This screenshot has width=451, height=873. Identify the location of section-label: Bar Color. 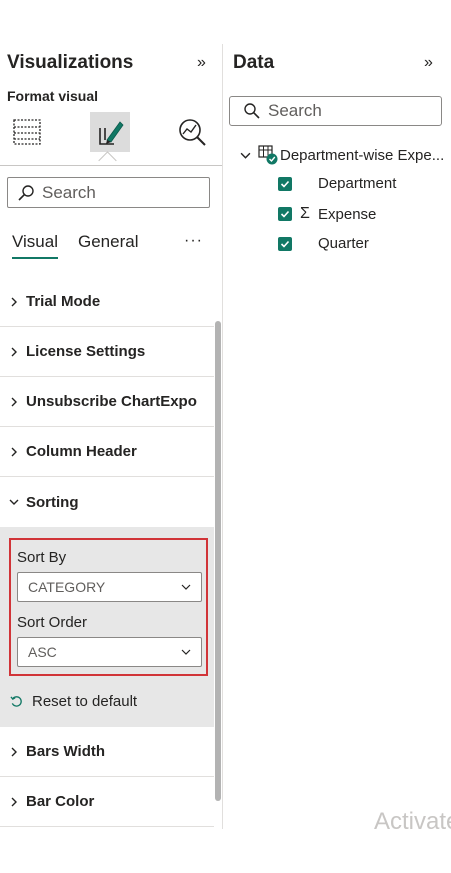
(60, 801).